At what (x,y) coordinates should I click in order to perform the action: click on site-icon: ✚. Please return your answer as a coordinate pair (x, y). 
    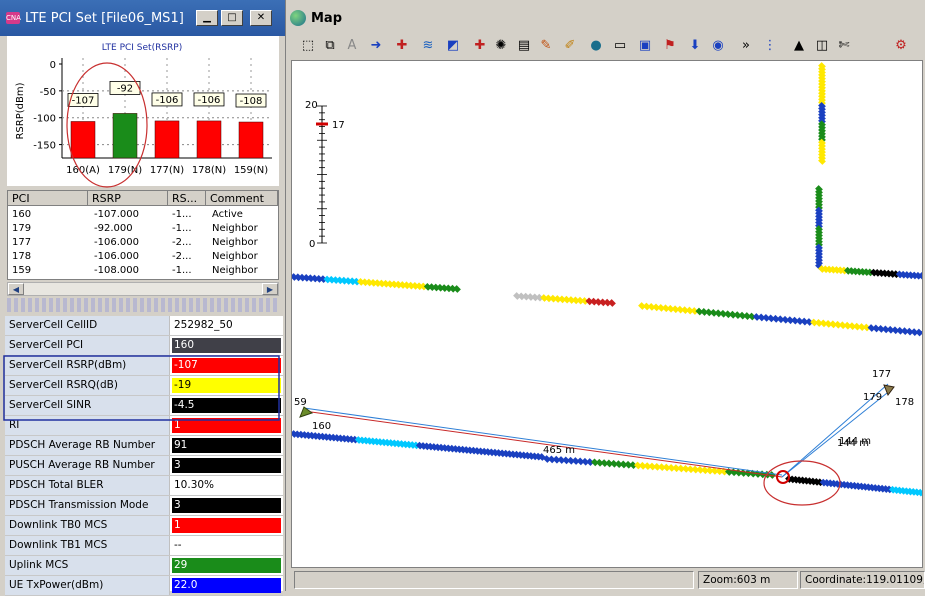
    Looking at the image, I should click on (480, 46).